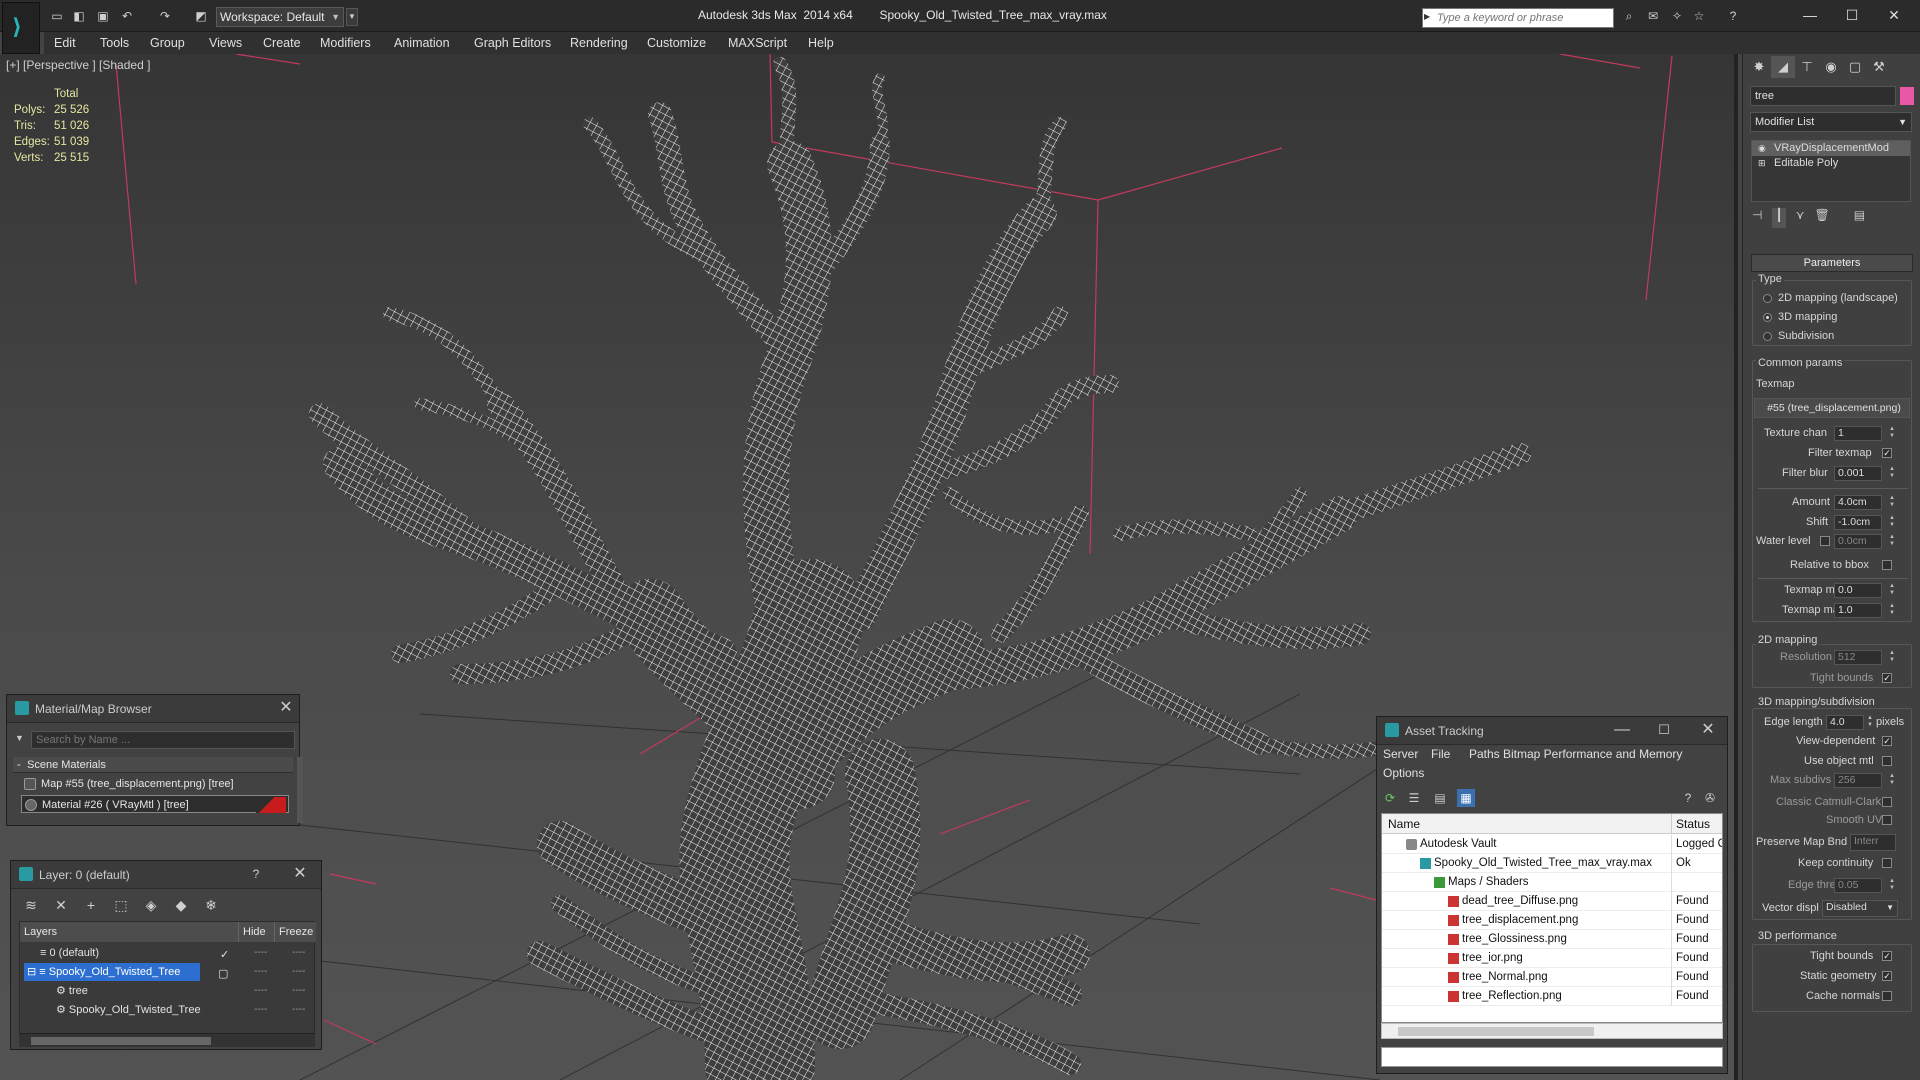 The width and height of the screenshot is (1920, 1080). What do you see at coordinates (163, 740) in the screenshot?
I see `material-search-input` at bounding box center [163, 740].